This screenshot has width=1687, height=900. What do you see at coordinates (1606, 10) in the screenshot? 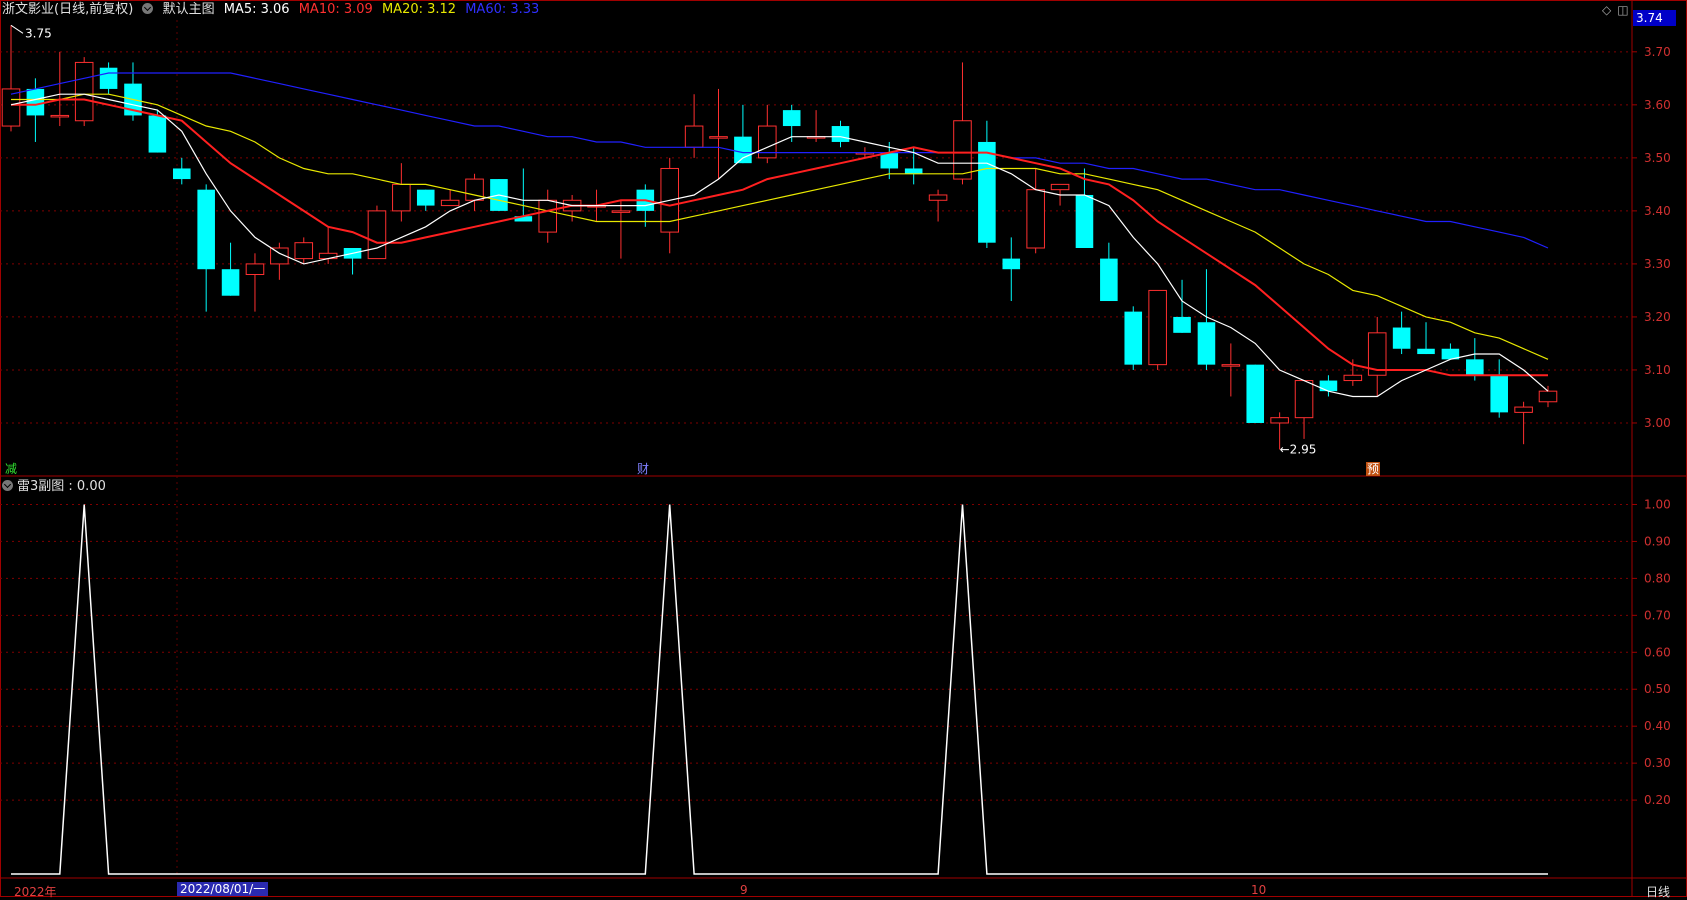
I see `diamond-icon: ◇` at bounding box center [1606, 10].